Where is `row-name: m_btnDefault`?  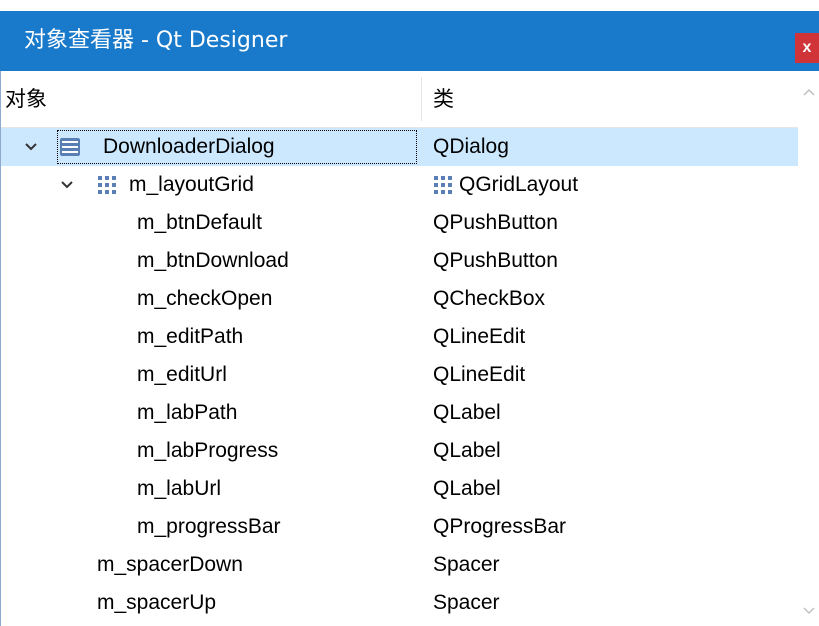 row-name: m_btnDefault is located at coordinates (199, 222).